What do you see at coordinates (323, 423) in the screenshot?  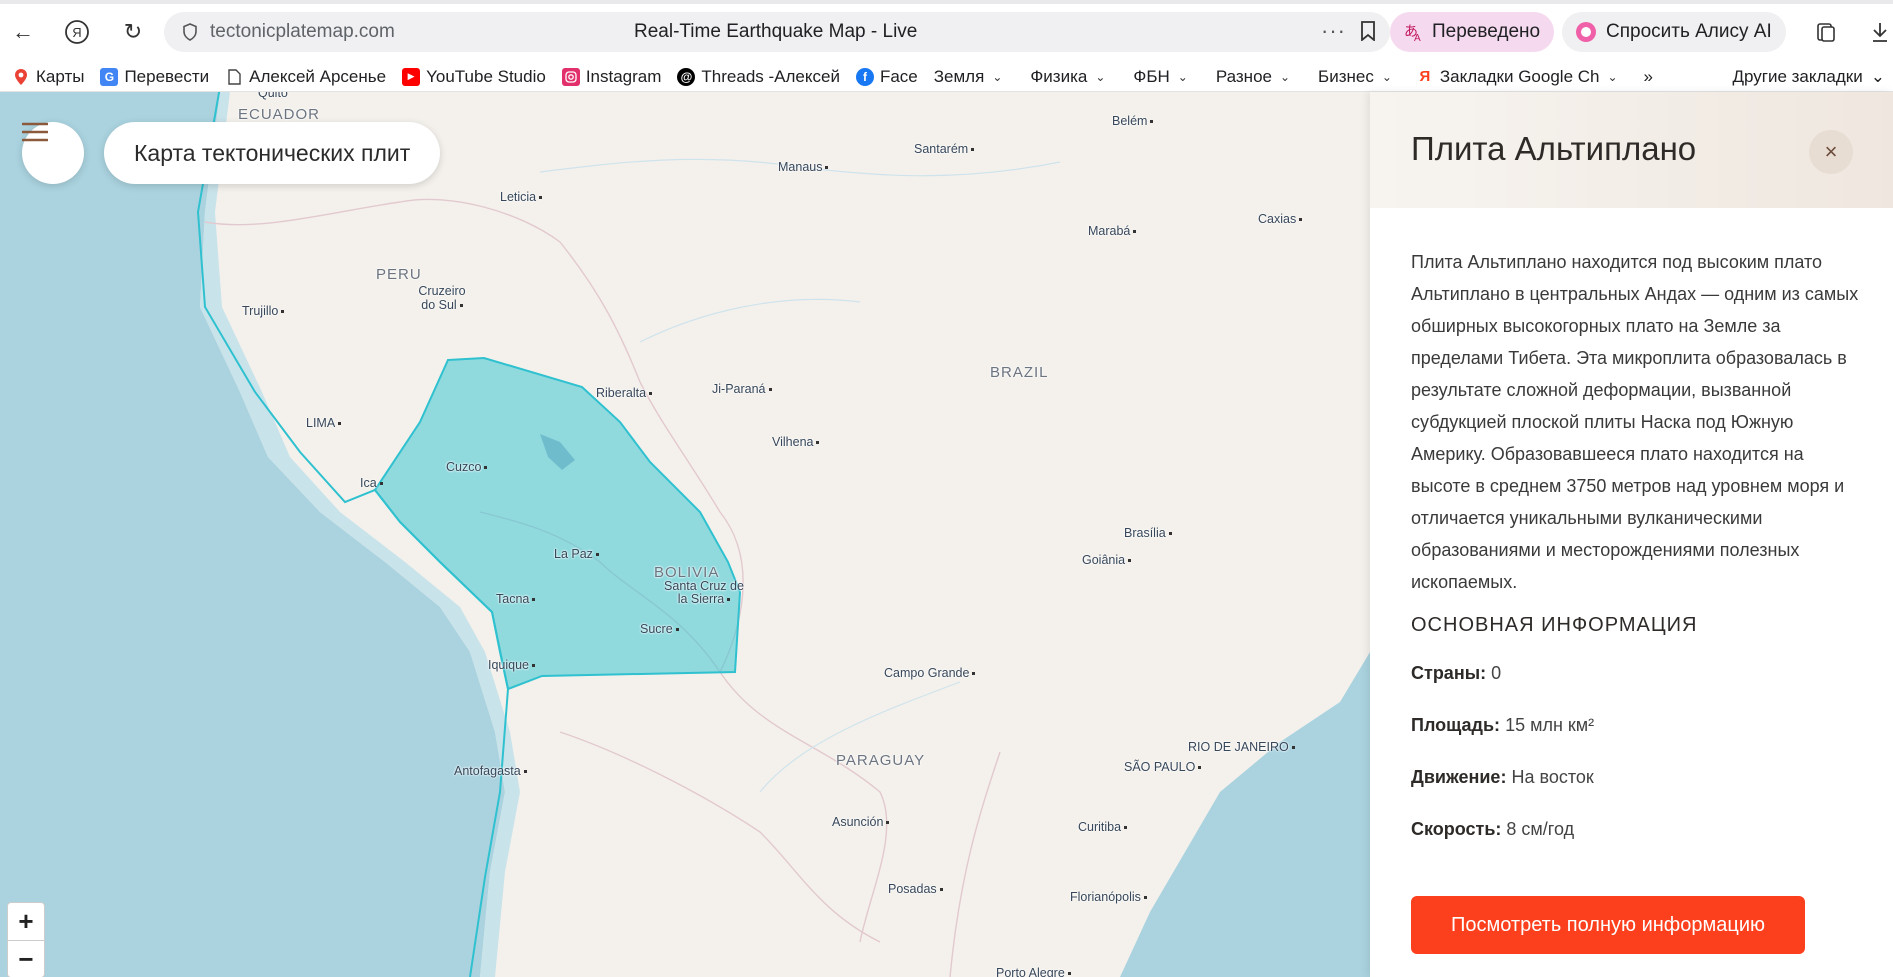 I see `map-label: LIMA` at bounding box center [323, 423].